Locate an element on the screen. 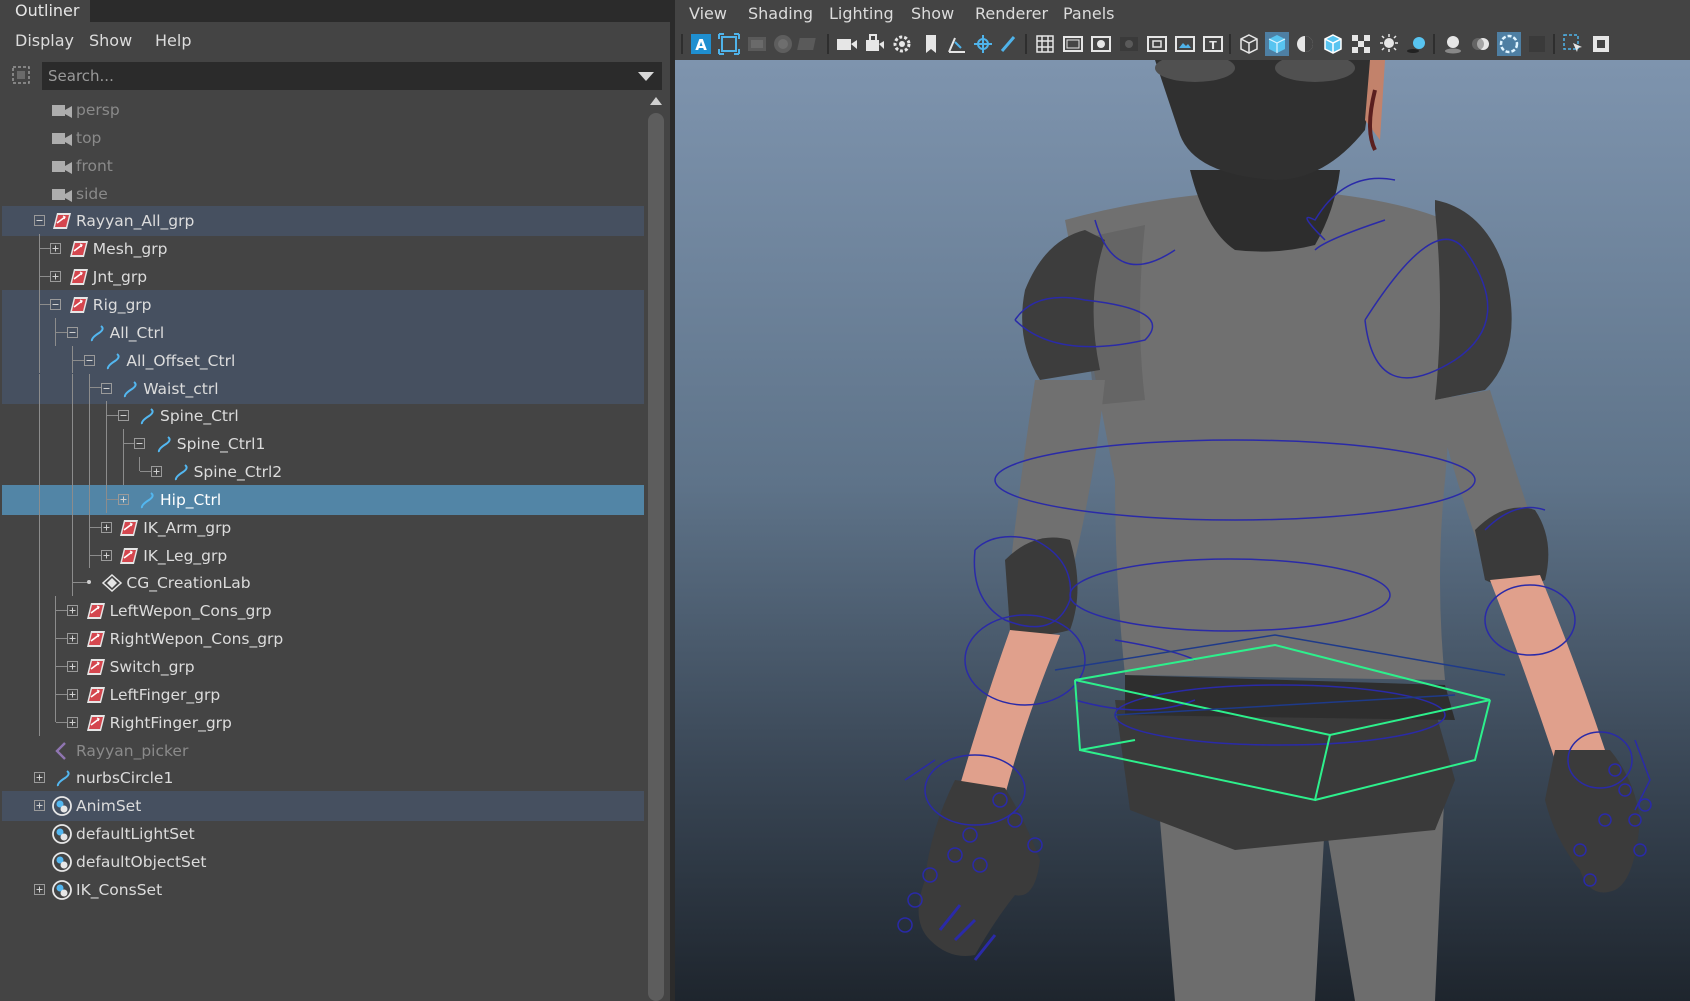 The width and height of the screenshot is (1690, 1001). outliner-row-leftfinger-grp: LeftFinger_grp is located at coordinates (323, 694).